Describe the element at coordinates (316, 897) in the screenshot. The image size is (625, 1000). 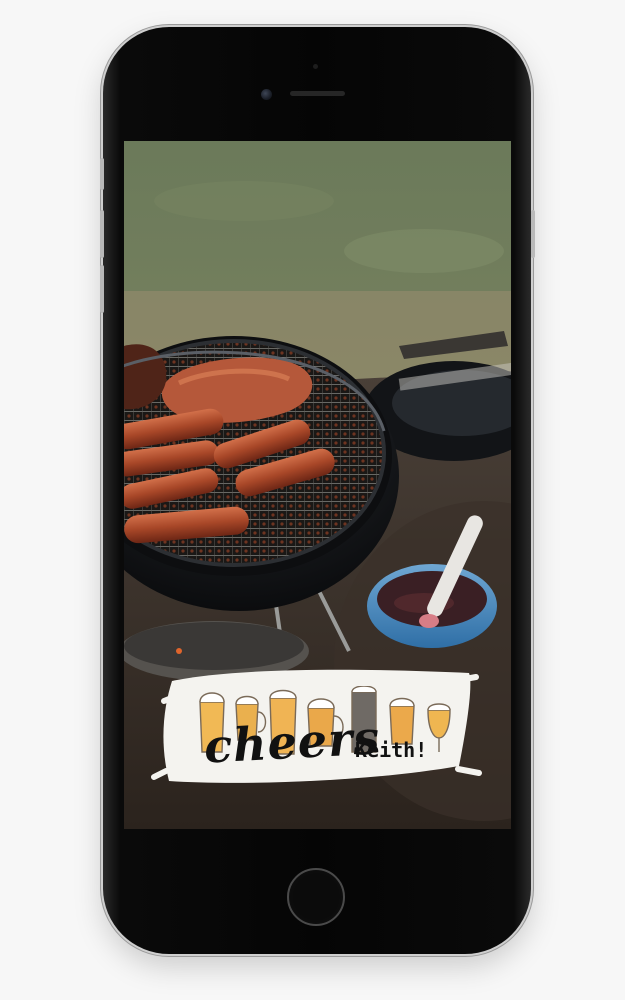
I see `home-button` at that location.